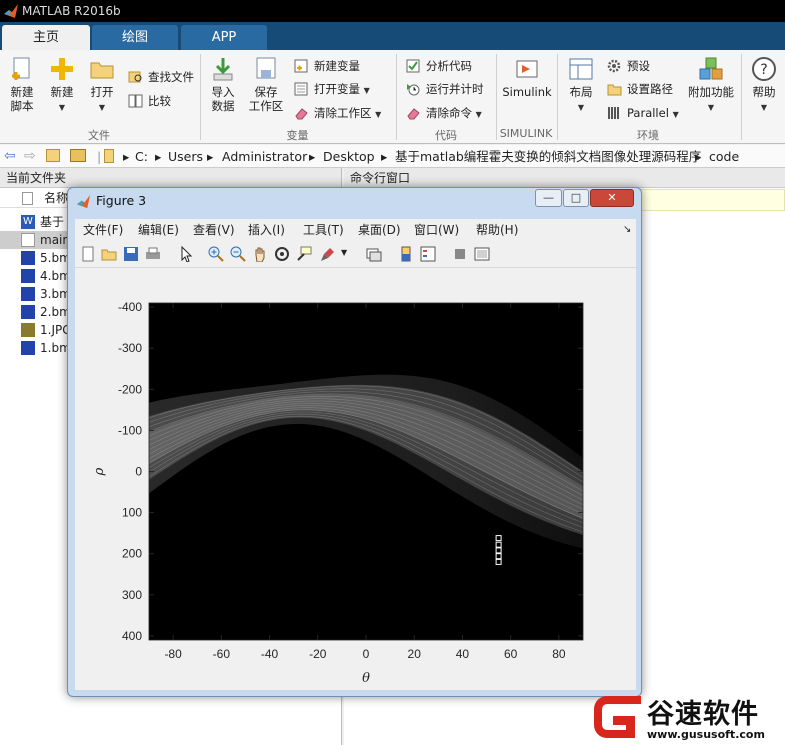  What do you see at coordinates (445, 89) in the screenshot?
I see `run-and-time-button: 运行并计时` at bounding box center [445, 89].